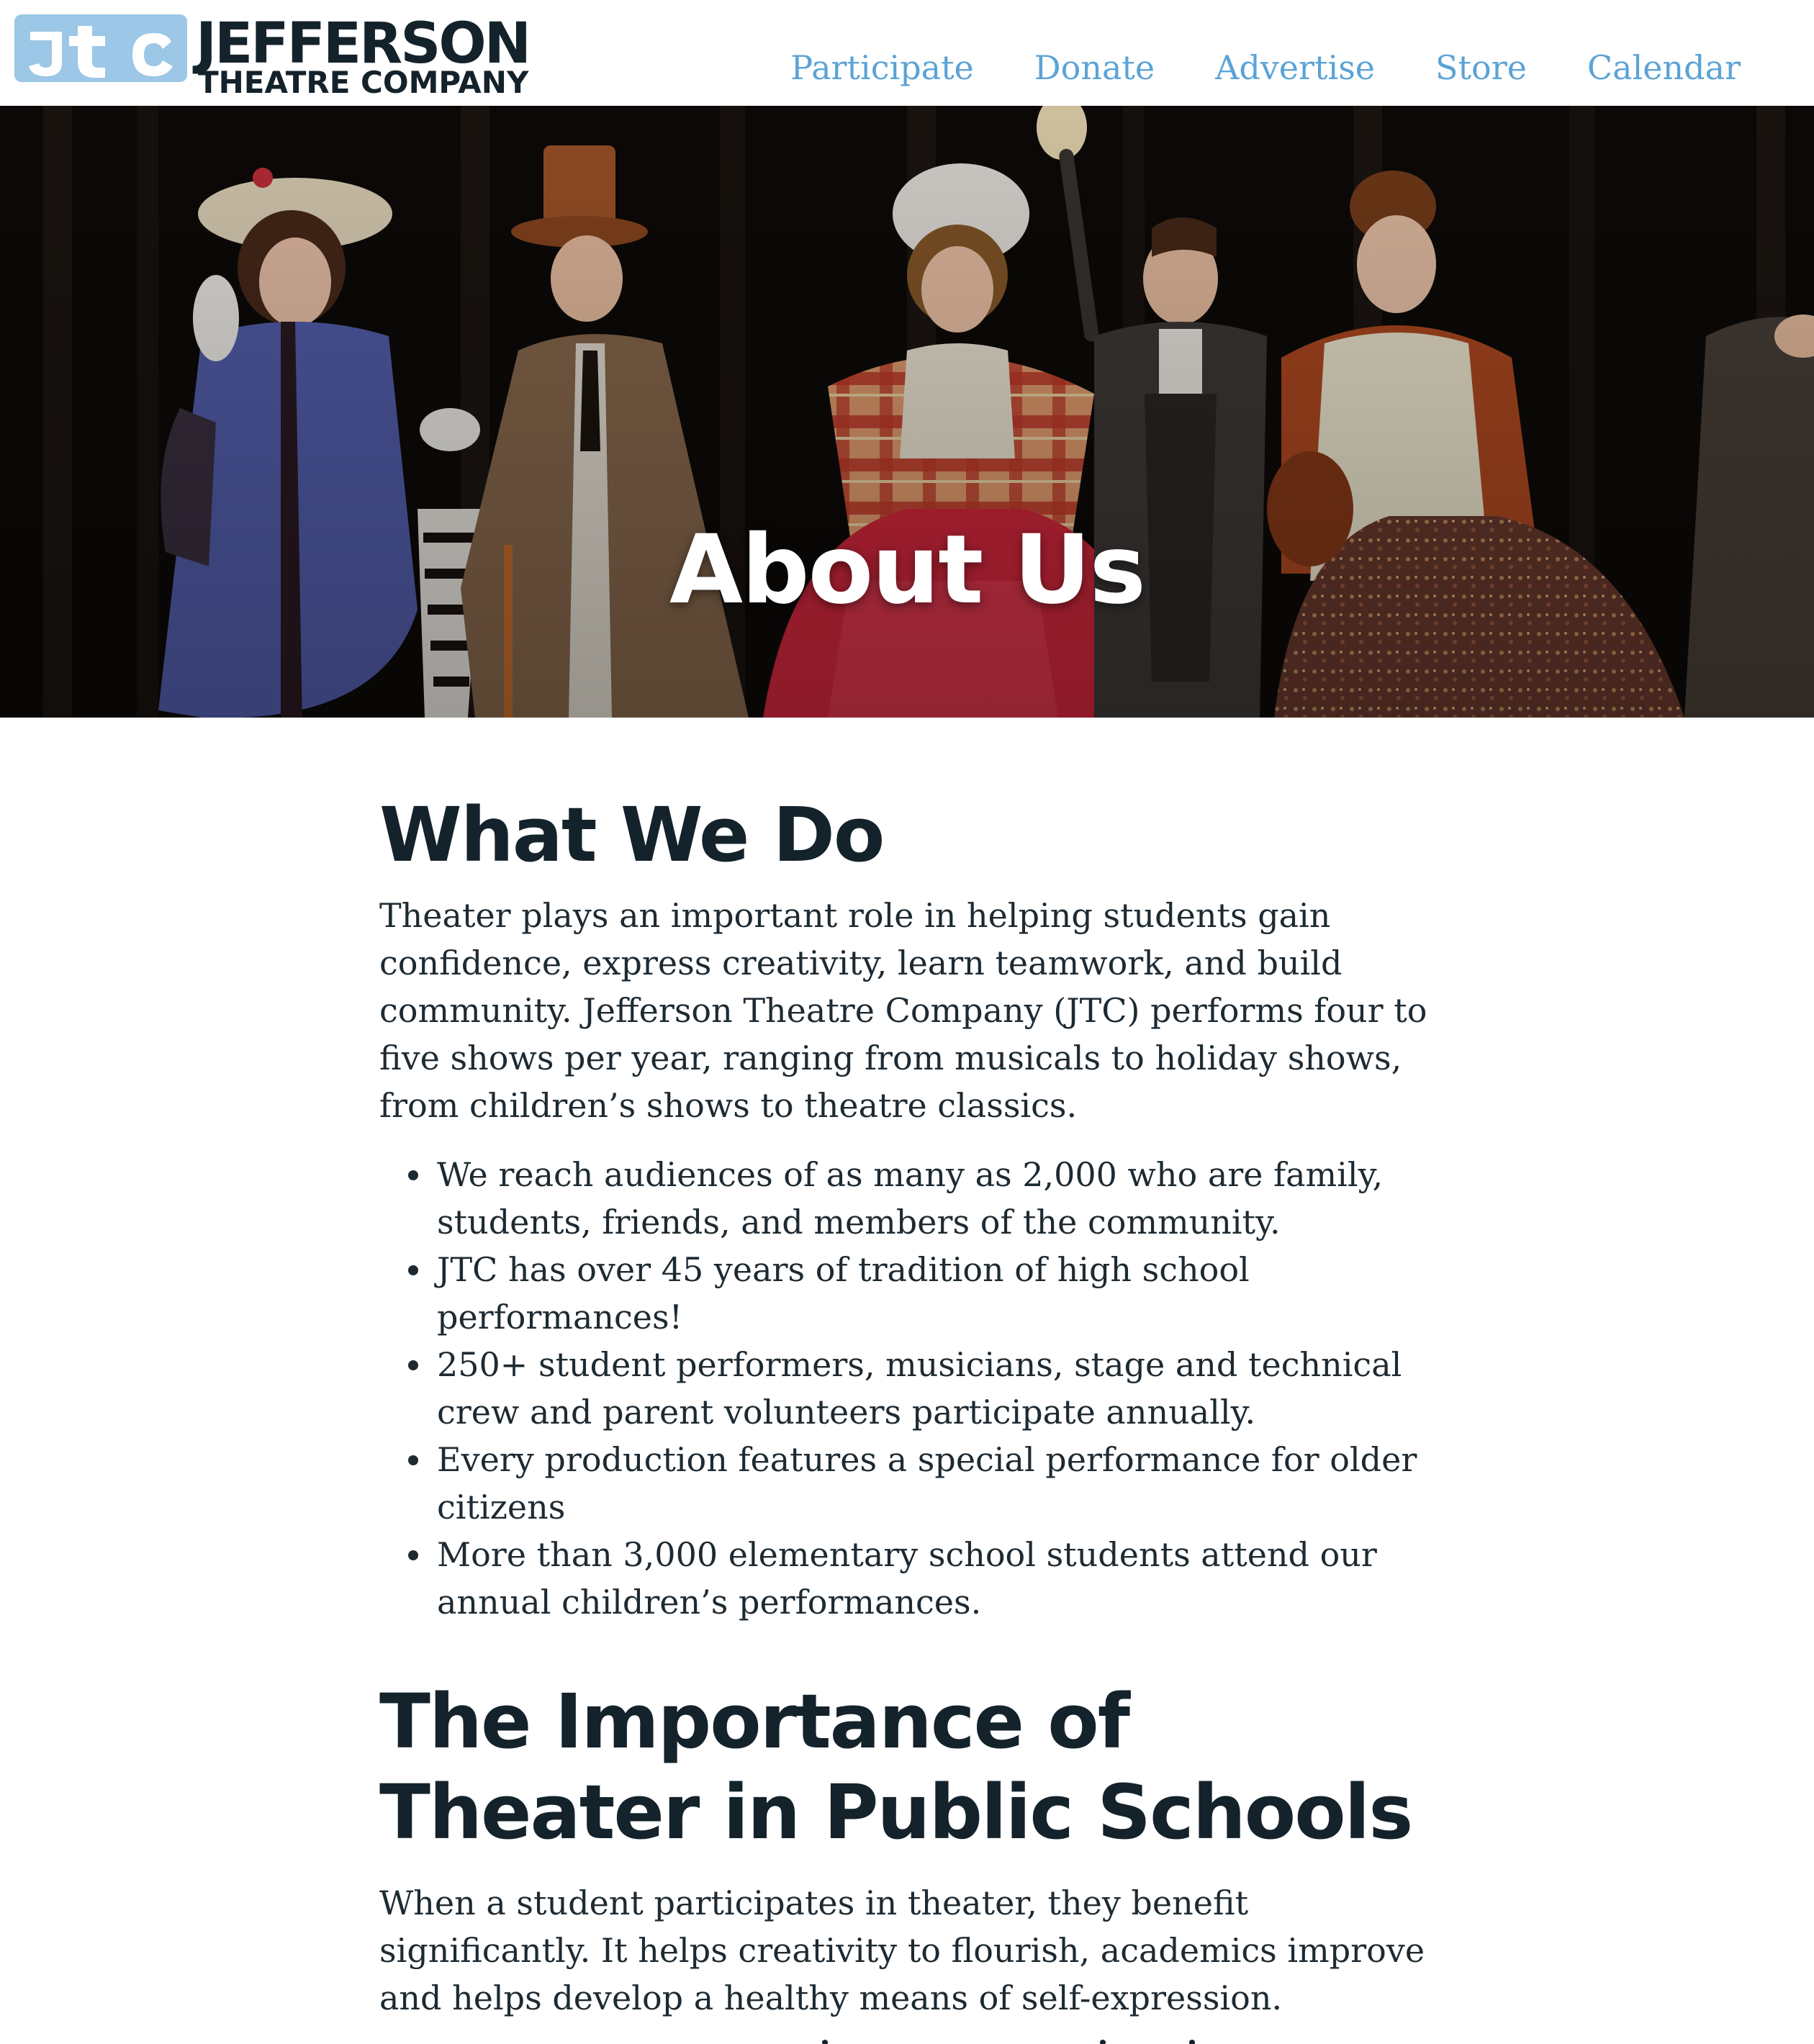 The image size is (1814, 2044). What do you see at coordinates (1664, 68) in the screenshot?
I see `nav-calendar: Calendar` at bounding box center [1664, 68].